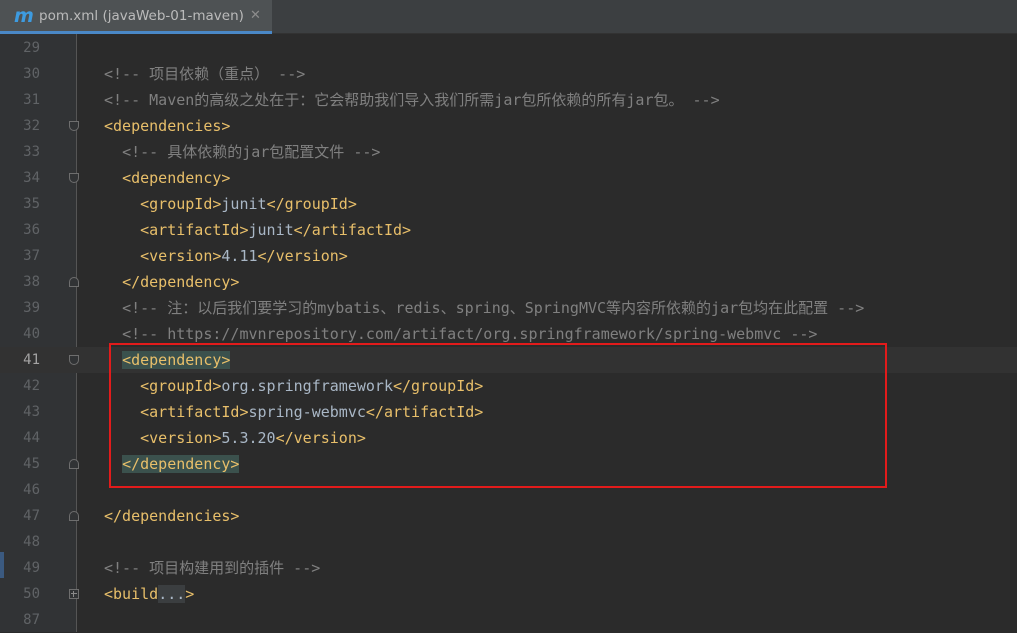 This screenshot has height=633, width=1017. I want to click on code-text: <version>4.11</version>, so click(226, 256).